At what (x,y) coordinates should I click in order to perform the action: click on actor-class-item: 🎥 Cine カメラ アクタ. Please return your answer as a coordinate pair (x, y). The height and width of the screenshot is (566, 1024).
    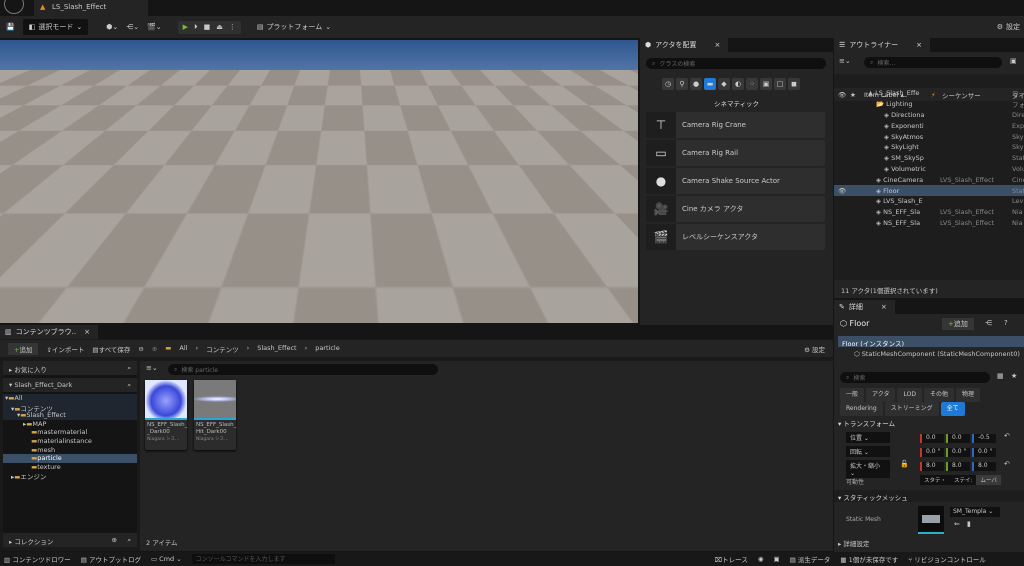
    Looking at the image, I should click on (735, 209).